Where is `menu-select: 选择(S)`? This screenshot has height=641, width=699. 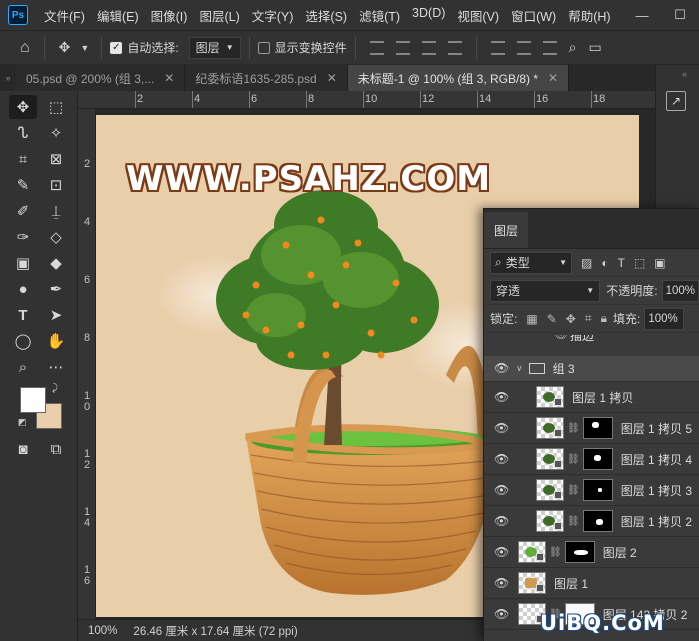
menu-select: 选择(S) is located at coordinates (326, 15).